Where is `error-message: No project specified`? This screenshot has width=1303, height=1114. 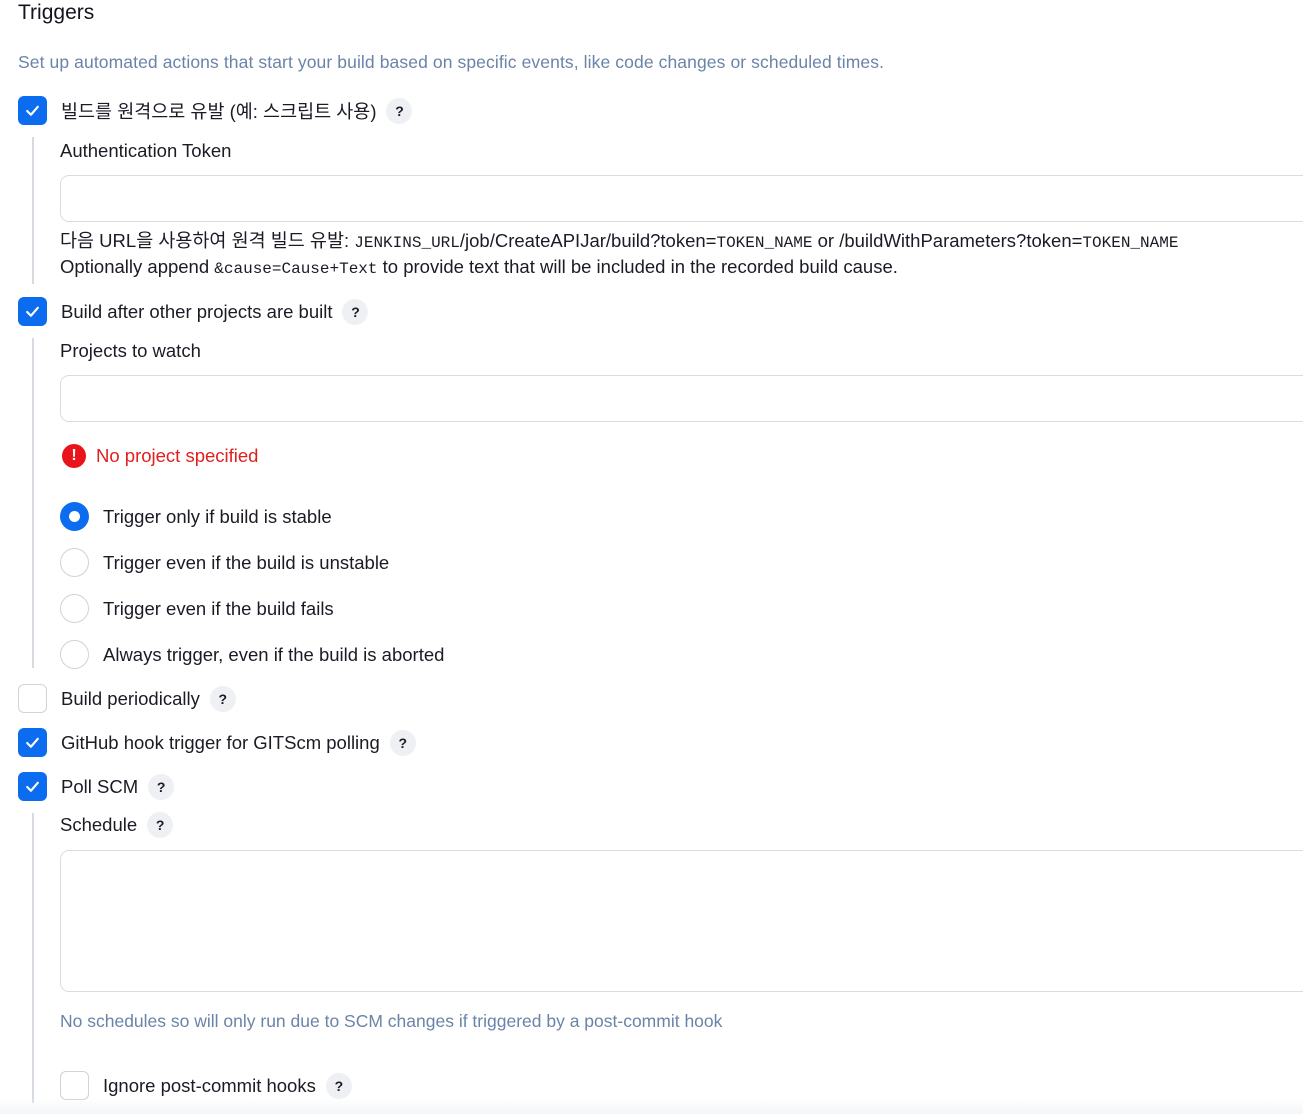
error-message: No project specified is located at coordinates (177, 455).